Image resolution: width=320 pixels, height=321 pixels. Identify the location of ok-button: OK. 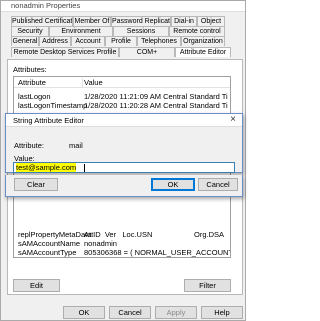
(84, 312).